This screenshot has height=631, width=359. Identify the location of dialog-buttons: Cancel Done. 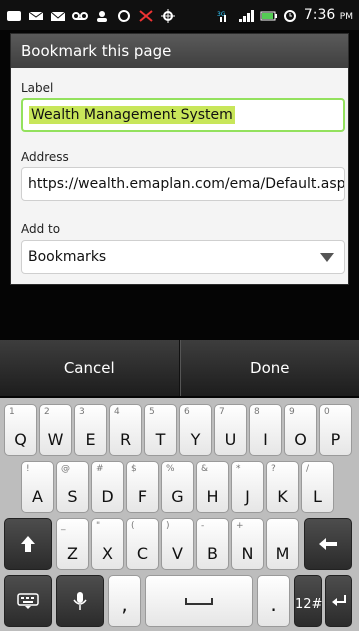
(179, 368).